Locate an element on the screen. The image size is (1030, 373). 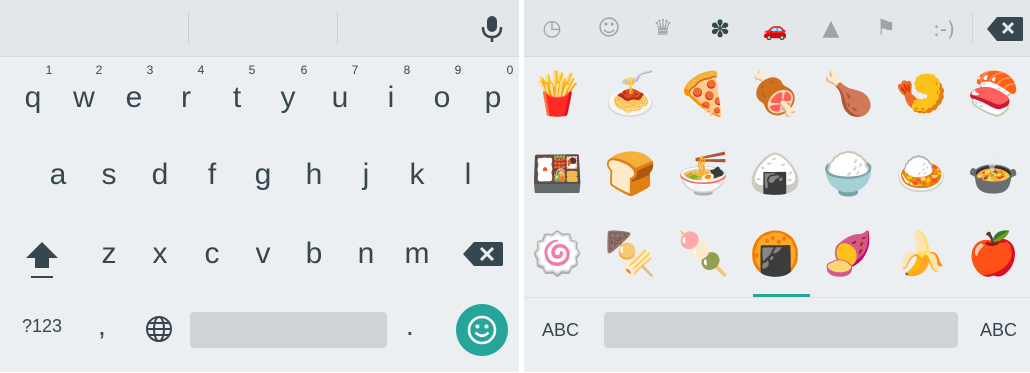
key-g: g is located at coordinates (263, 175).